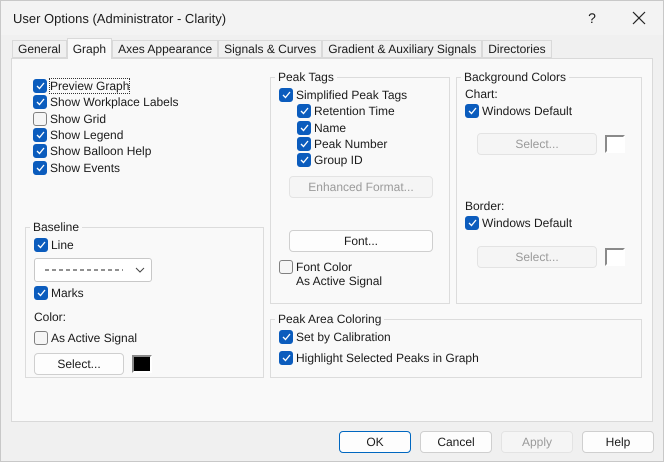 Image resolution: width=664 pixels, height=462 pixels. Describe the element at coordinates (78, 119) in the screenshot. I see `checkbox-label: Show Grid` at that location.